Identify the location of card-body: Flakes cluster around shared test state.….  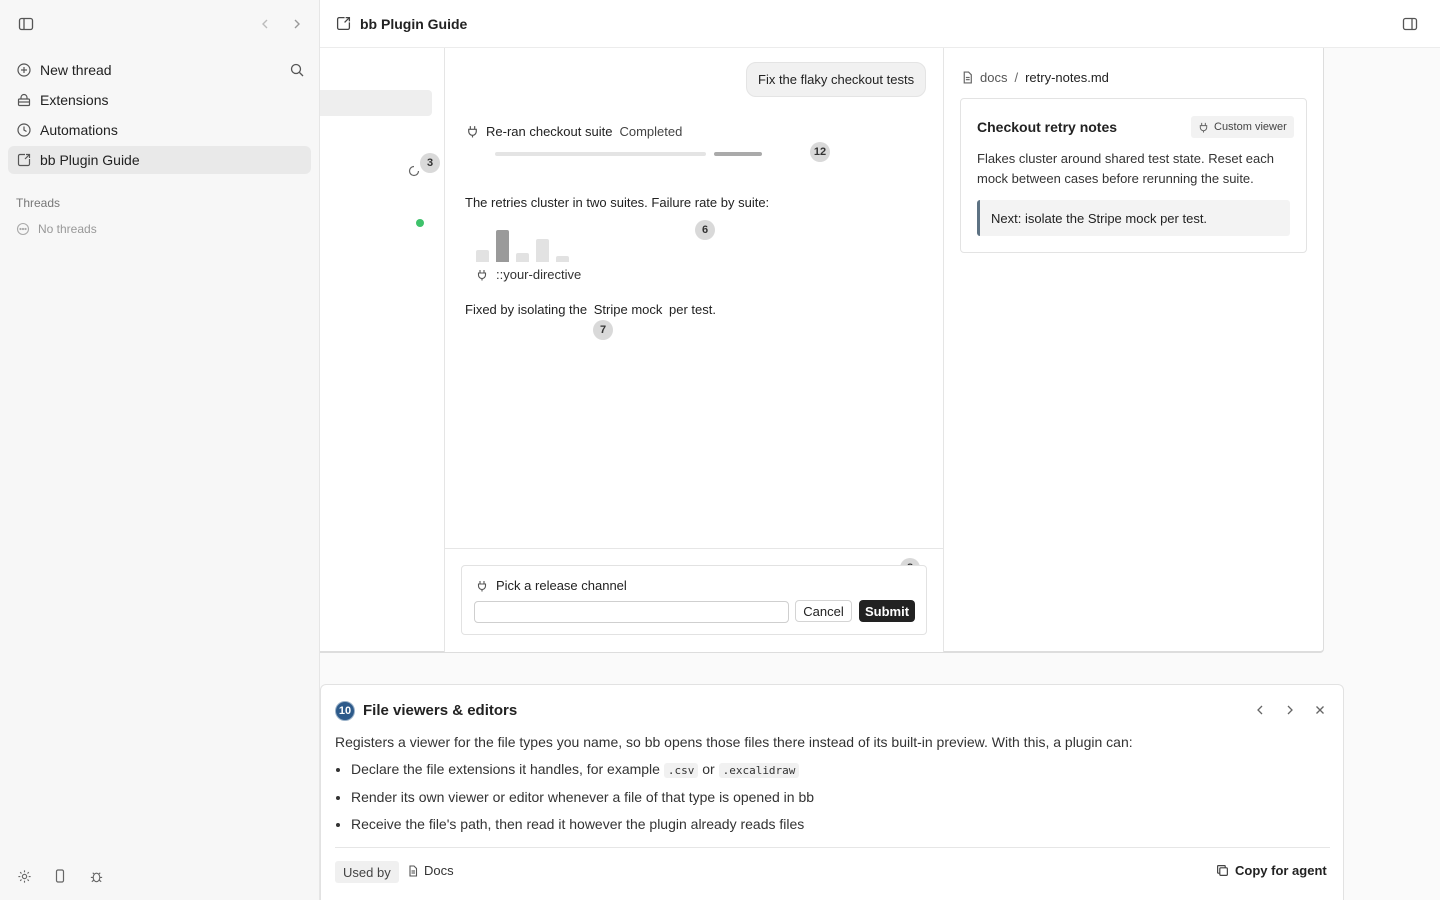
(1125, 168).